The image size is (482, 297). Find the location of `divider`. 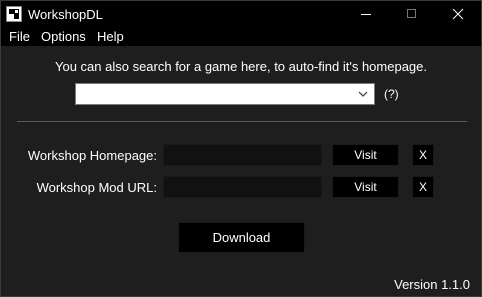

divider is located at coordinates (242, 121).